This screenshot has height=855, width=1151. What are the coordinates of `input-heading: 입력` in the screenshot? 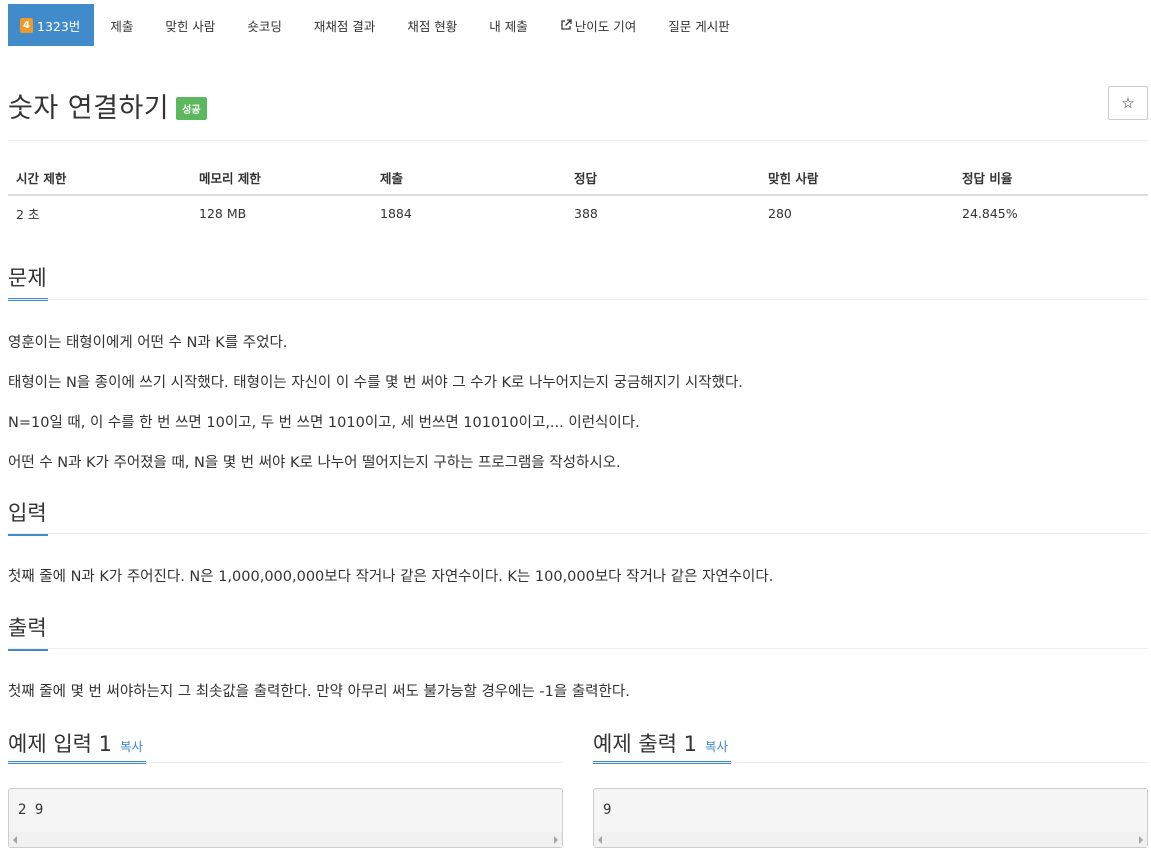 It's located at (28, 516).